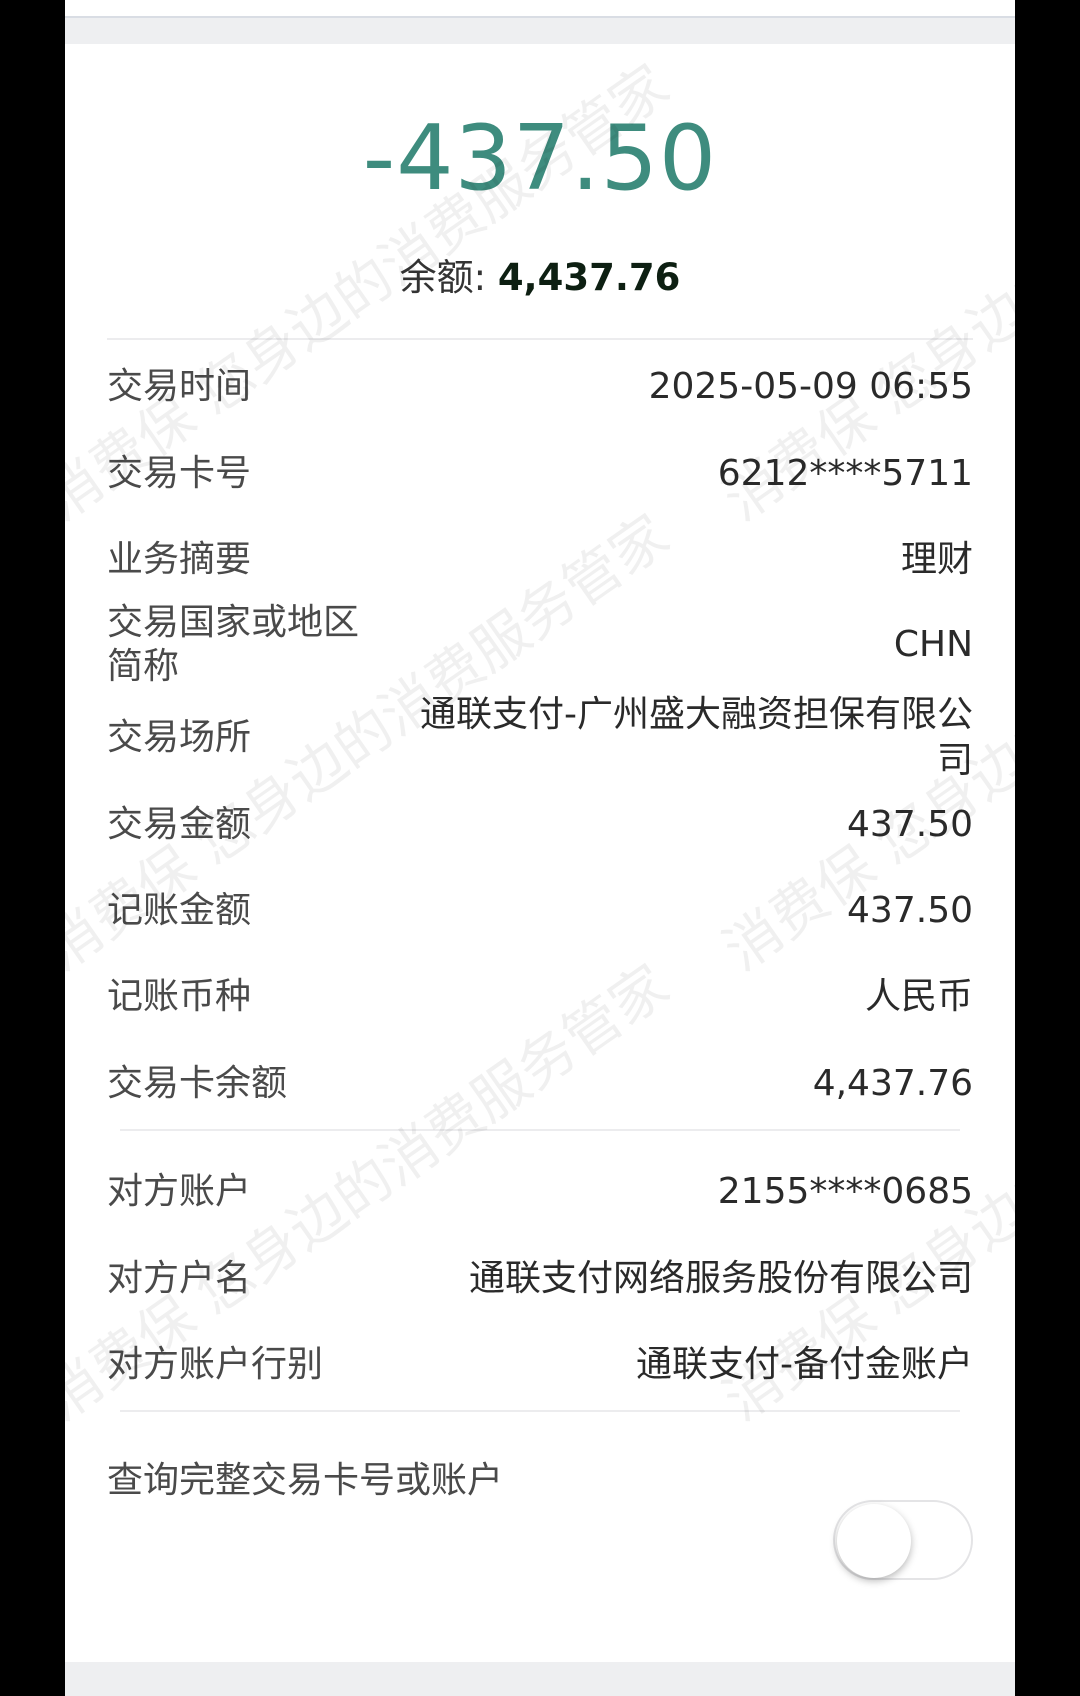 The width and height of the screenshot is (1080, 1696). Describe the element at coordinates (179, 473) in the screenshot. I see `detail-label: 交易卡号` at that location.